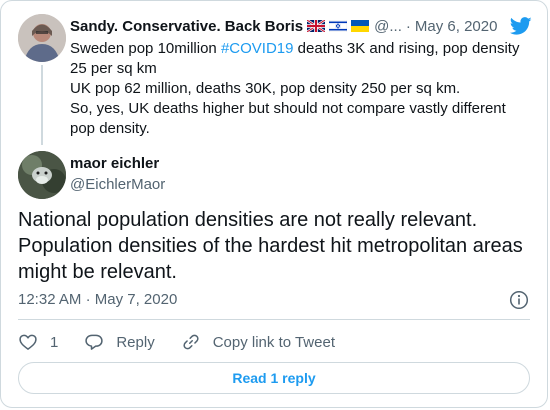 This screenshot has height=410, width=550. I want to click on parent-text-before: Sweden pop 10million, so click(145, 48).